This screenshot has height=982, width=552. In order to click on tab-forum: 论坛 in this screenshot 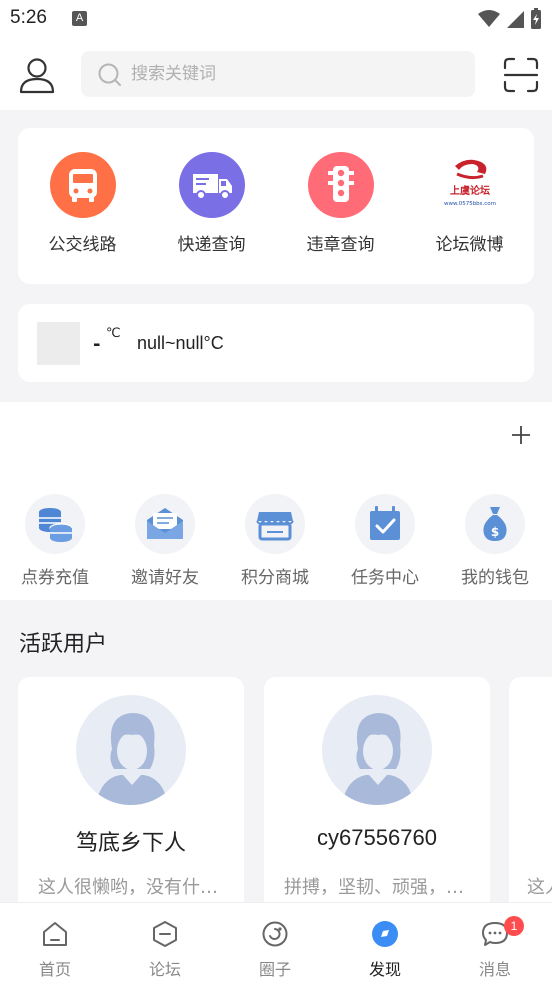, I will do `click(165, 942)`.